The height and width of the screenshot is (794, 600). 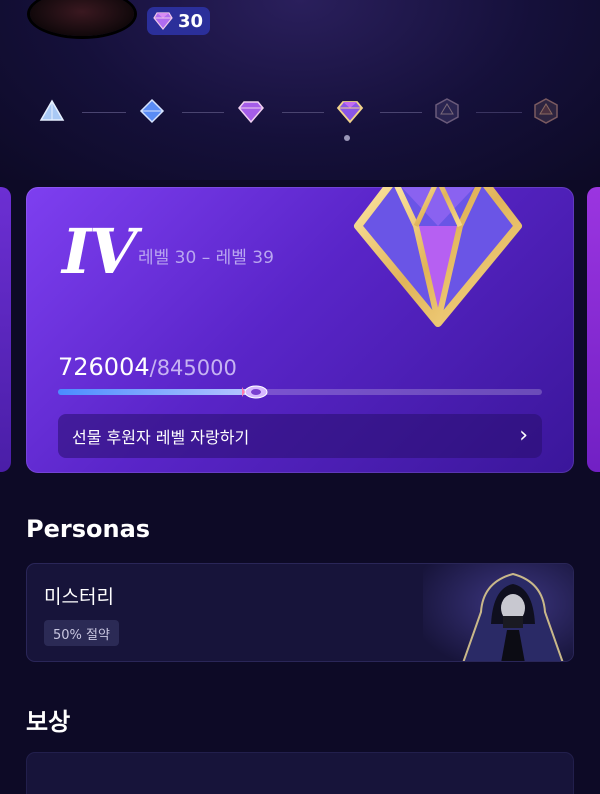 What do you see at coordinates (300, 436) in the screenshot?
I see `share-level-button: 선물 후원자 레벨 자랑하기 ›` at bounding box center [300, 436].